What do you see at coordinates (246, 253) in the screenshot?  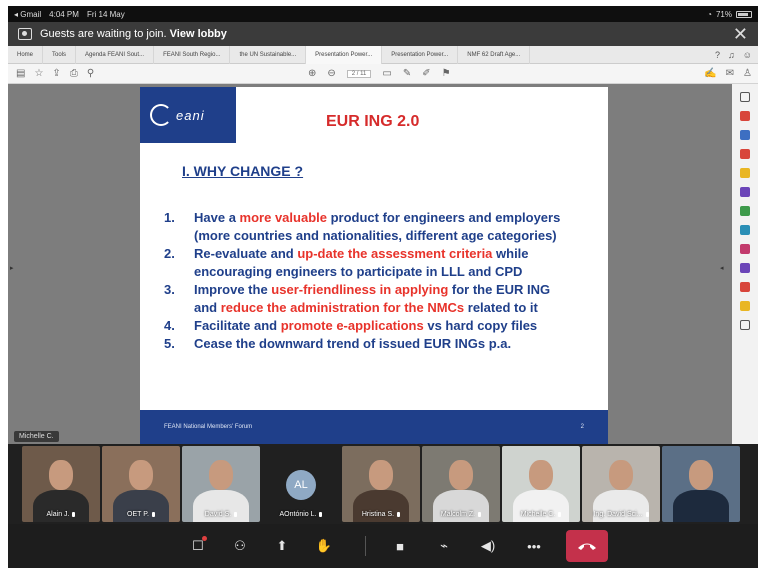 I see `list-text: Re-evaluate and` at bounding box center [246, 253].